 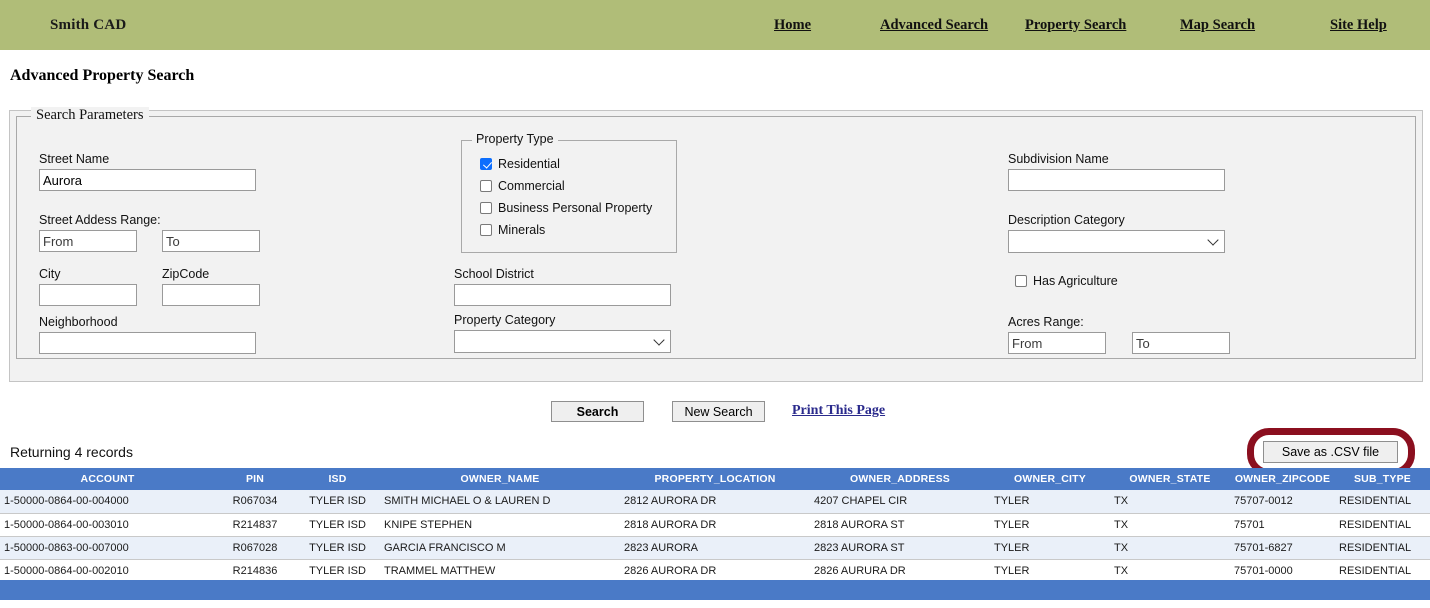 What do you see at coordinates (900, 479) in the screenshot?
I see `column-header-owner-address: OWNER_ADDRESS` at bounding box center [900, 479].